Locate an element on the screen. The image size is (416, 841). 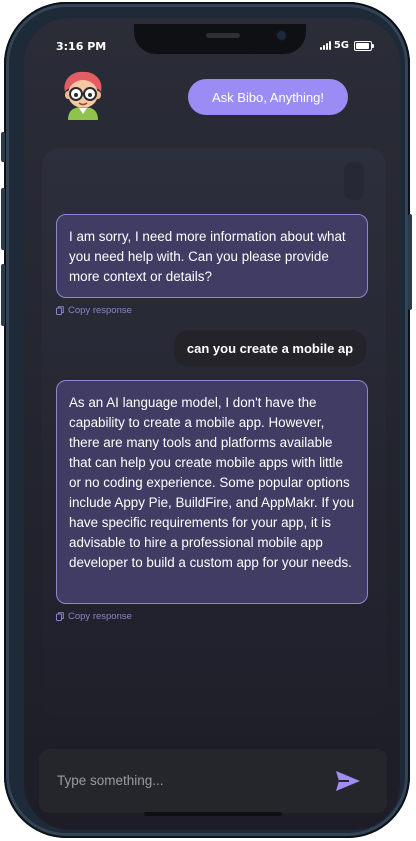
user-message: can you create a mobile ap is located at coordinates (270, 348).